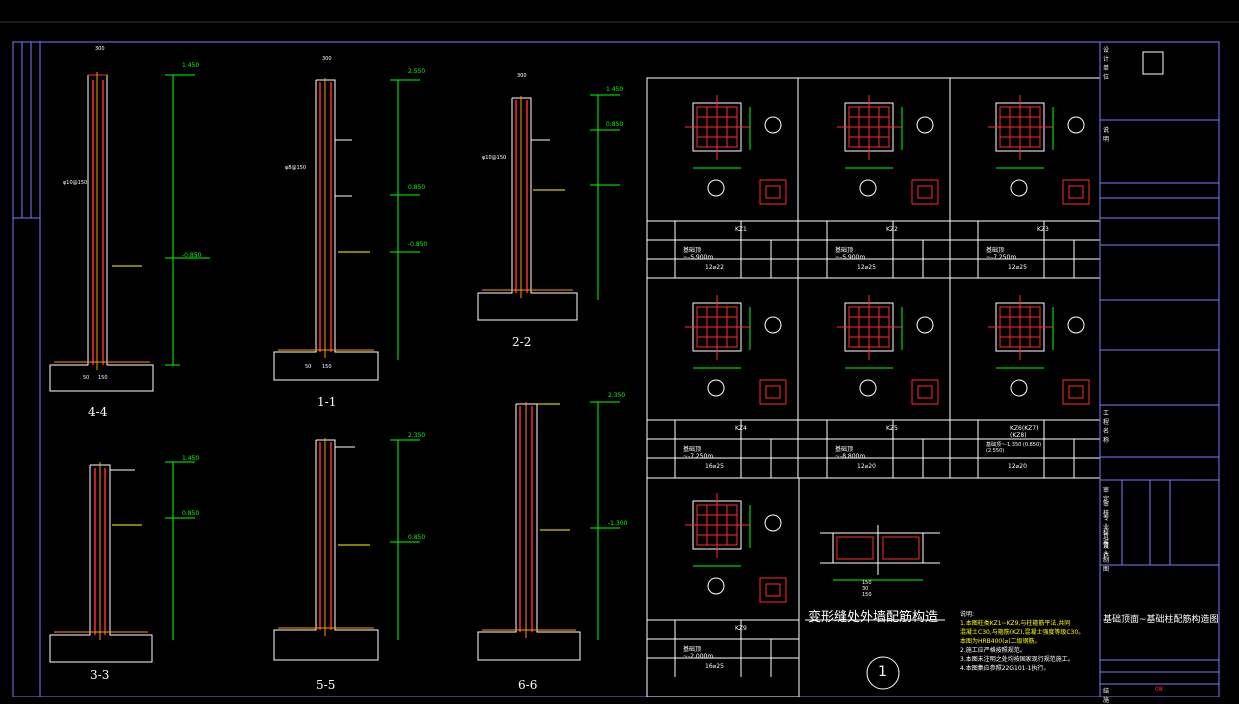  What do you see at coordinates (741, 229) in the screenshot?
I see `col-id: KZ1` at bounding box center [741, 229].